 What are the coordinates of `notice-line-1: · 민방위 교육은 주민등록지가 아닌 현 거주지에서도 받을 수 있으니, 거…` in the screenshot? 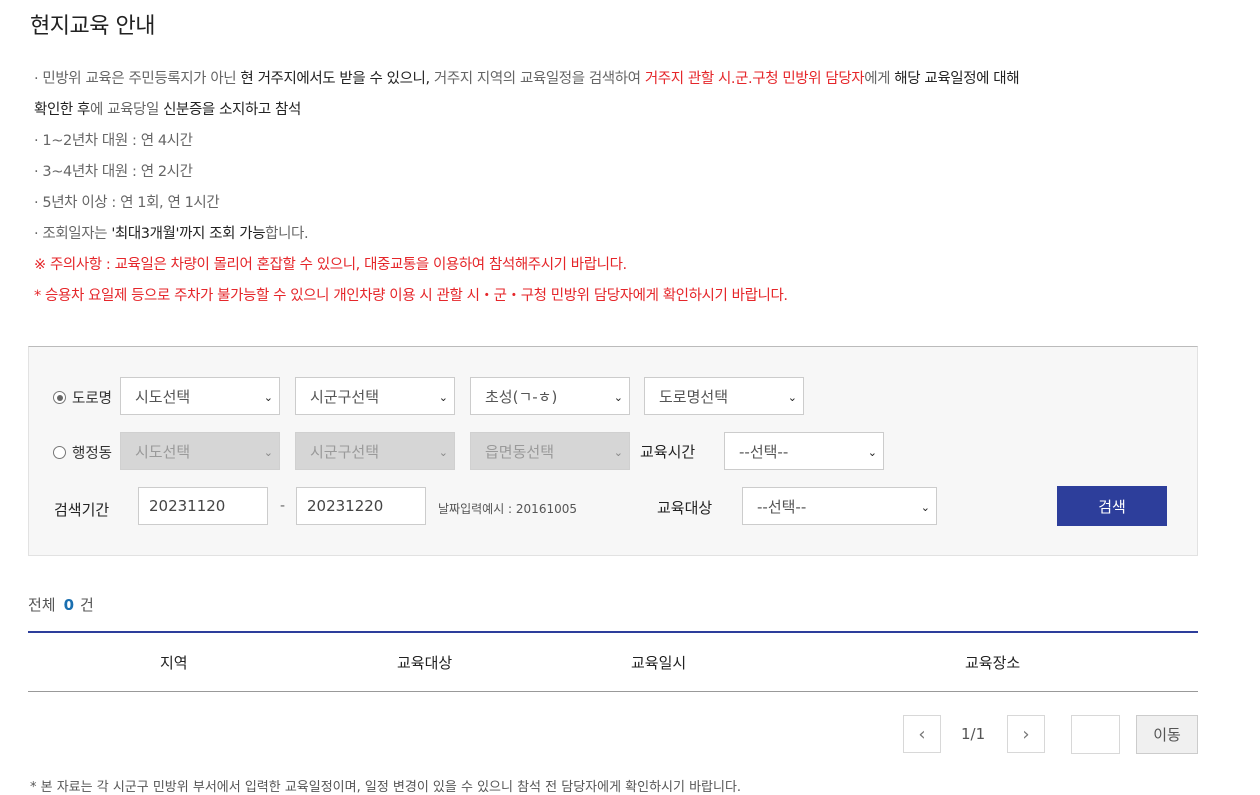 It's located at (527, 79).